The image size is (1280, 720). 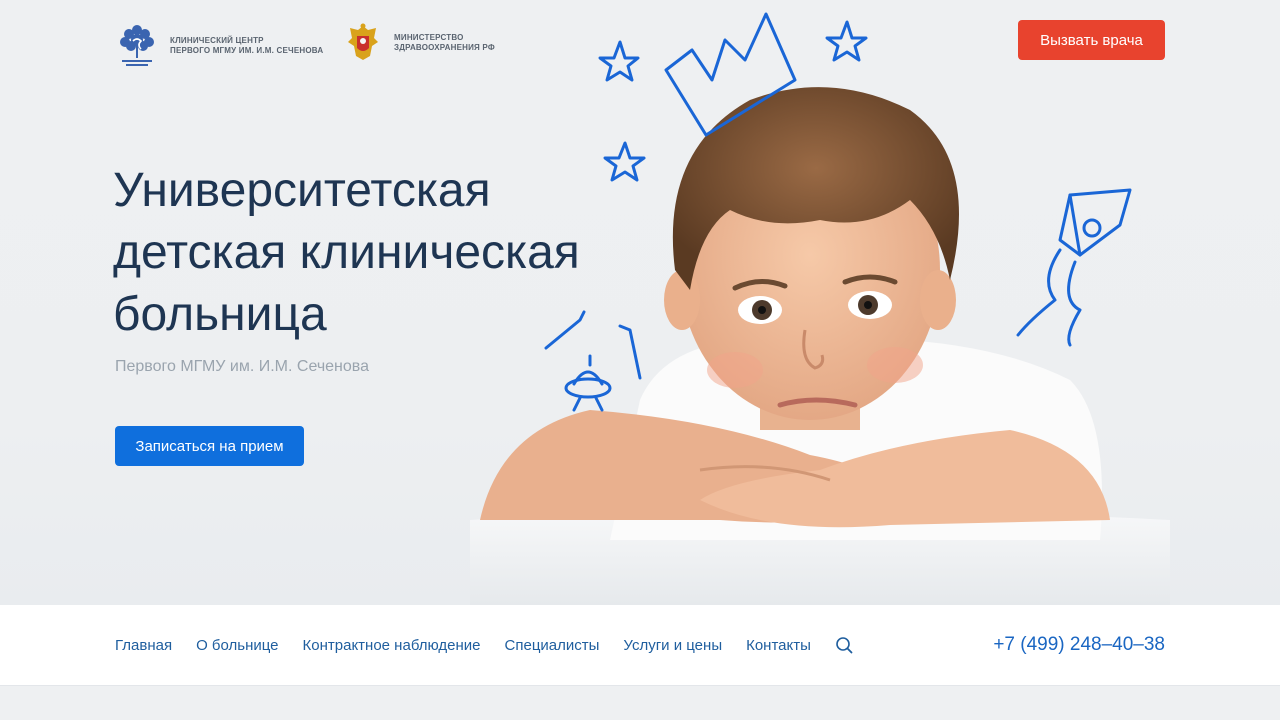 I want to click on logo1-line2: ПЕРВОГО МГМУ ИМ. И.М. СЕЧЕНОВА, so click(x=247, y=50).